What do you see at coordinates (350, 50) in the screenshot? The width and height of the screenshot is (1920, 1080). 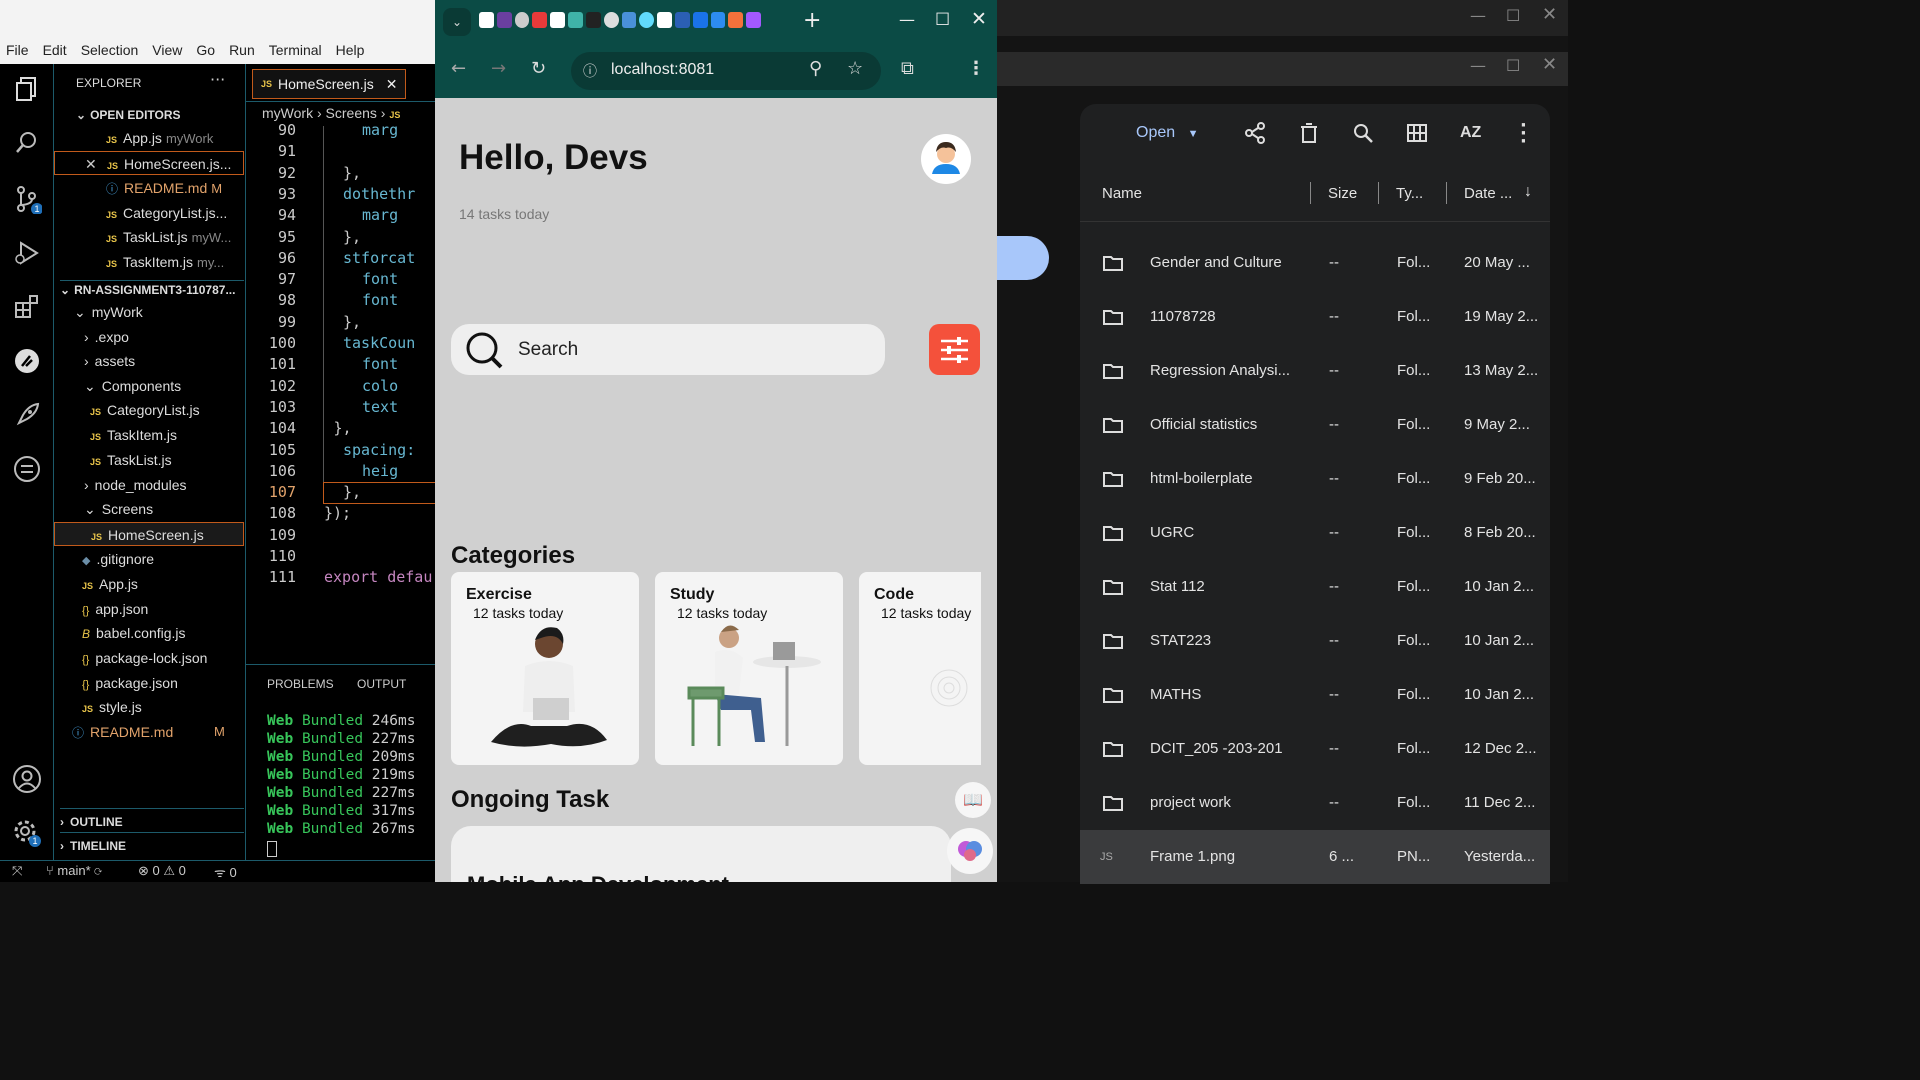 I see `menu-help: Help` at bounding box center [350, 50].